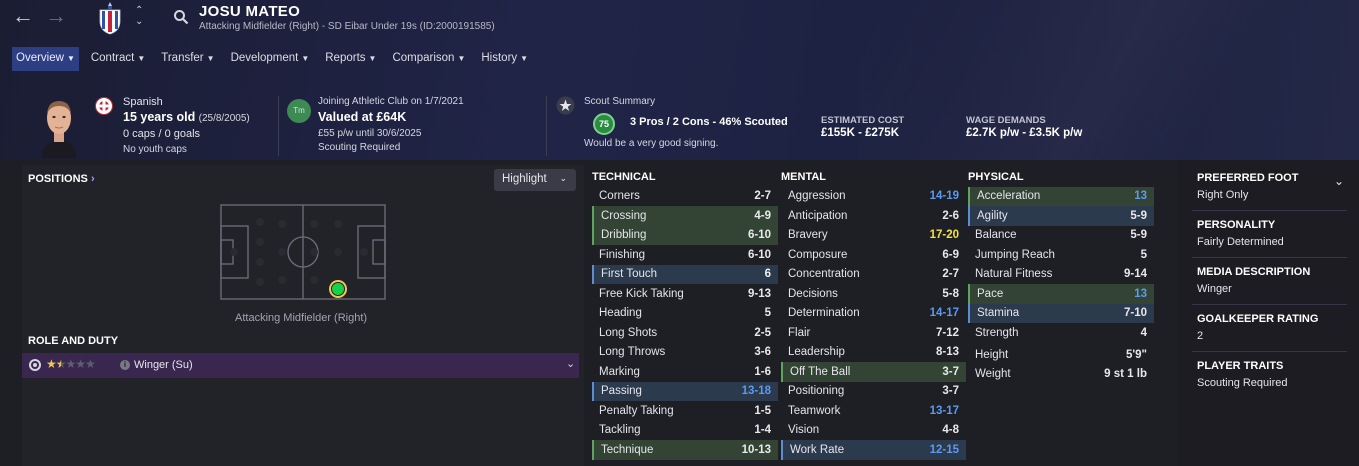  I want to click on pitch-diagram, so click(303, 252).